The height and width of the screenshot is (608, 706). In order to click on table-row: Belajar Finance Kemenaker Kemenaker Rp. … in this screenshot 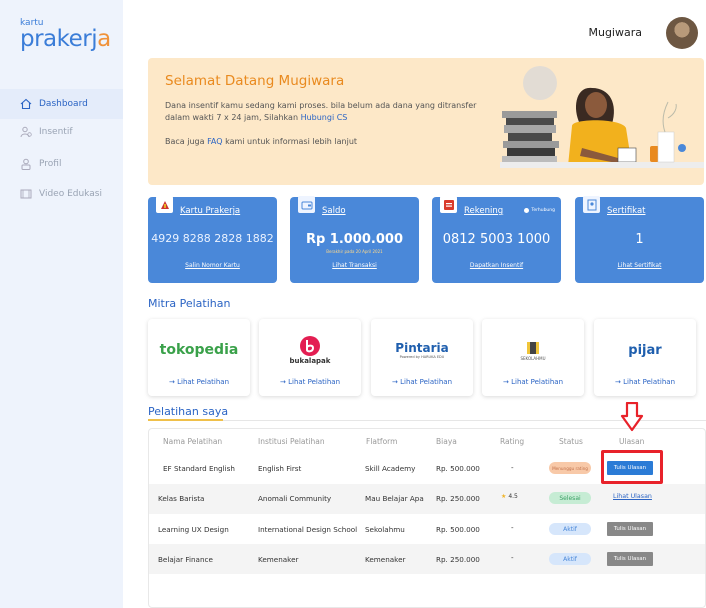, I will do `click(427, 559)`.